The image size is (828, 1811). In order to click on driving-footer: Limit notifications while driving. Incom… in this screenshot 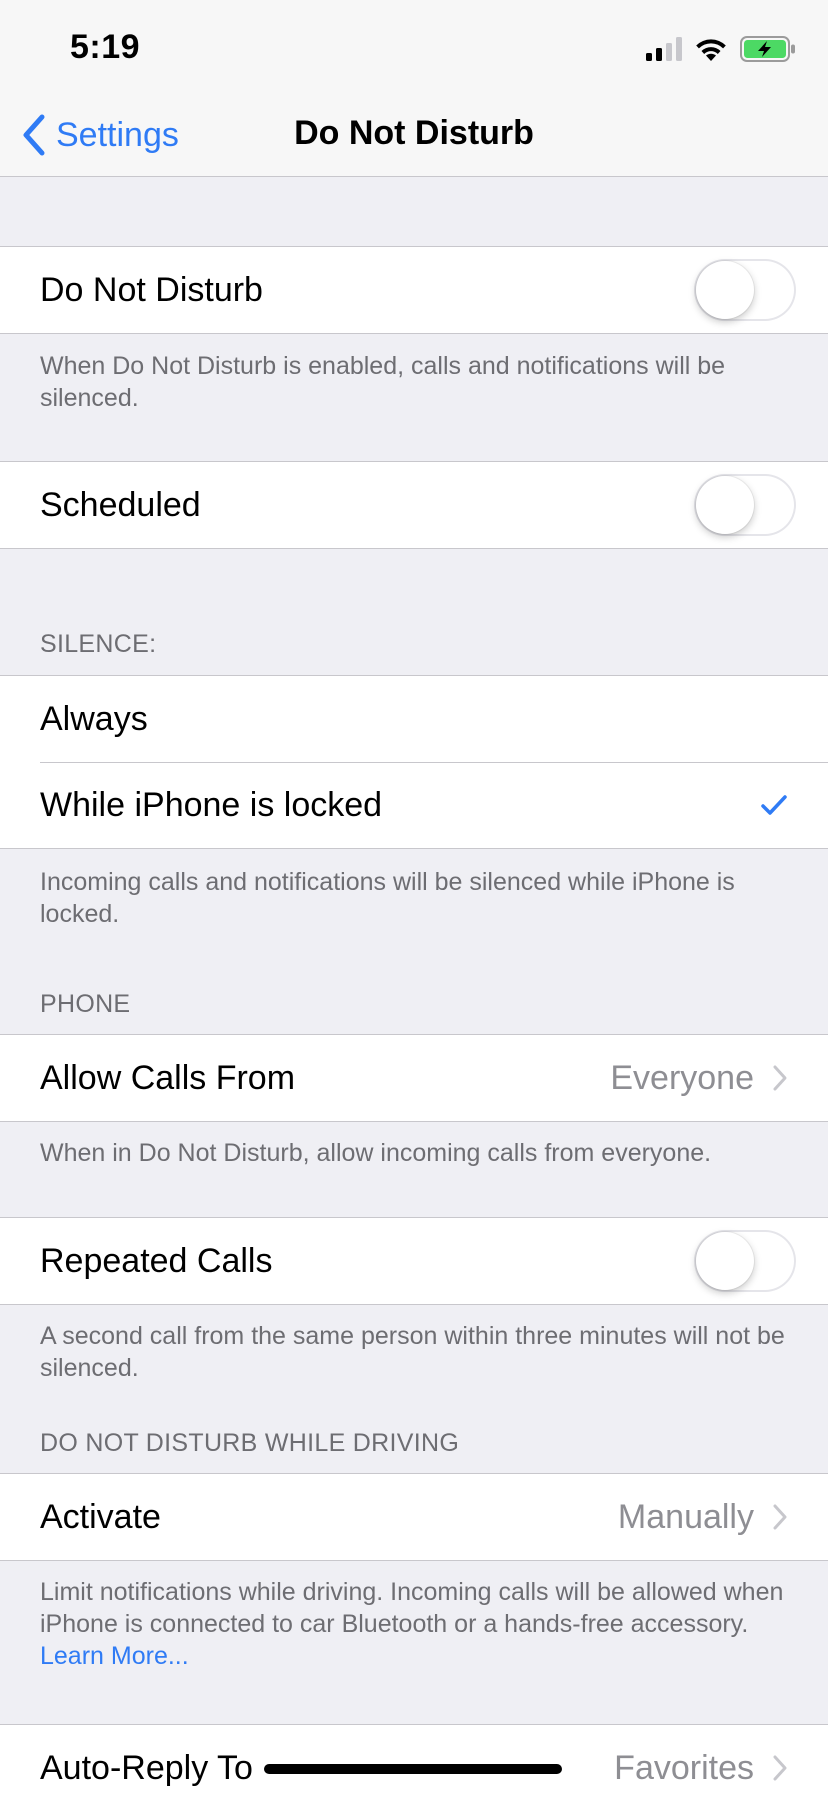, I will do `click(414, 1624)`.